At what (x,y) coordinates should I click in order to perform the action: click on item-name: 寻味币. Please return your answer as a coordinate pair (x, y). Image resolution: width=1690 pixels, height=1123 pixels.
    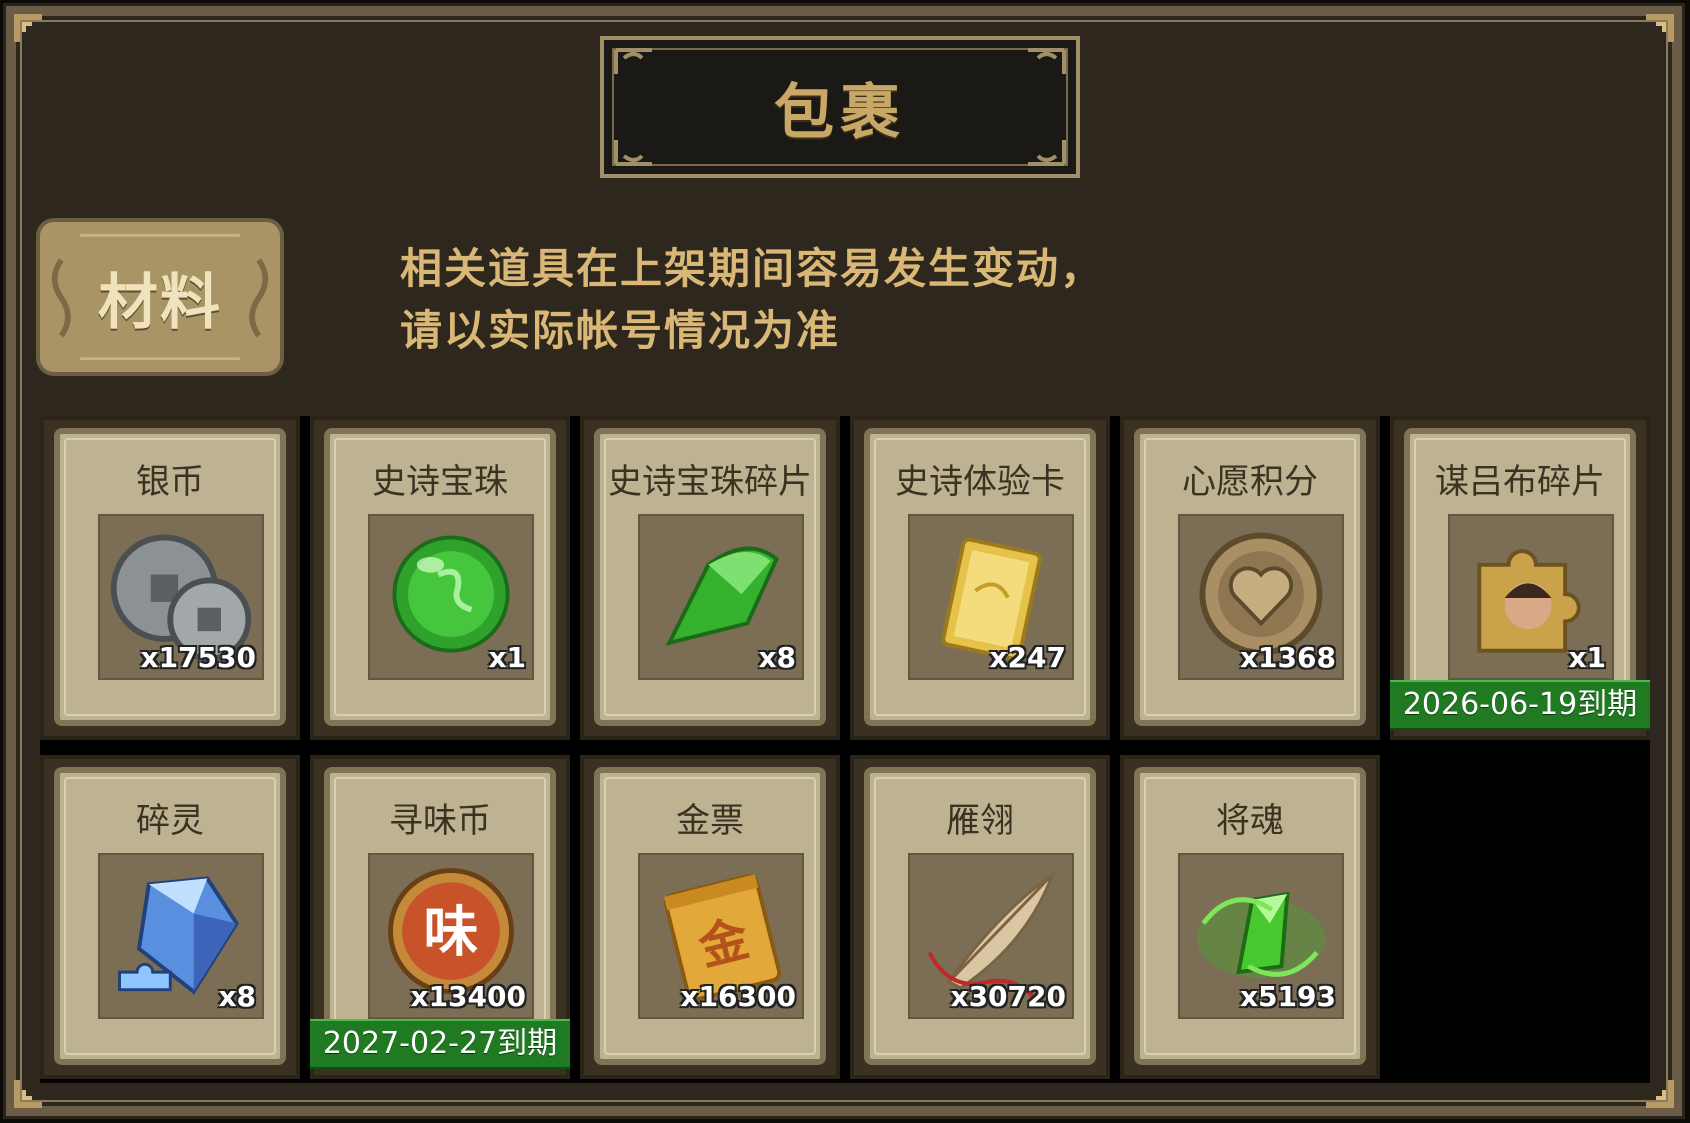
    Looking at the image, I should click on (440, 821).